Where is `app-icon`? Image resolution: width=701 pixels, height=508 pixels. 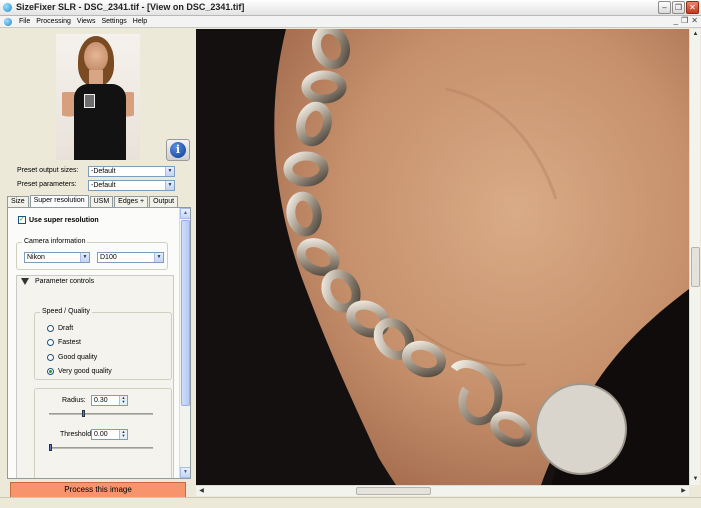
app-icon is located at coordinates (7, 7).